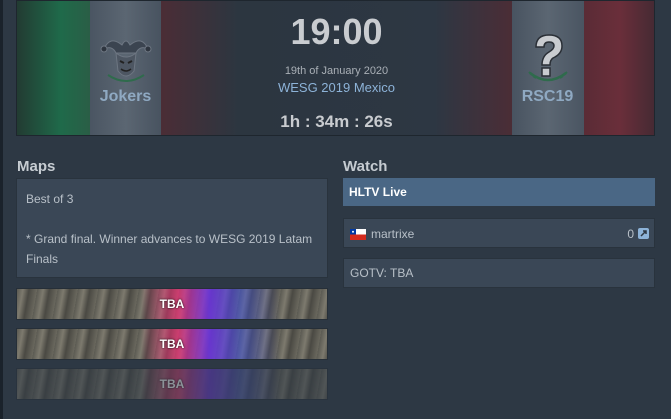 This screenshot has width=671, height=419. Describe the element at coordinates (547, 96) in the screenshot. I see `team2-name: RSC19` at that location.